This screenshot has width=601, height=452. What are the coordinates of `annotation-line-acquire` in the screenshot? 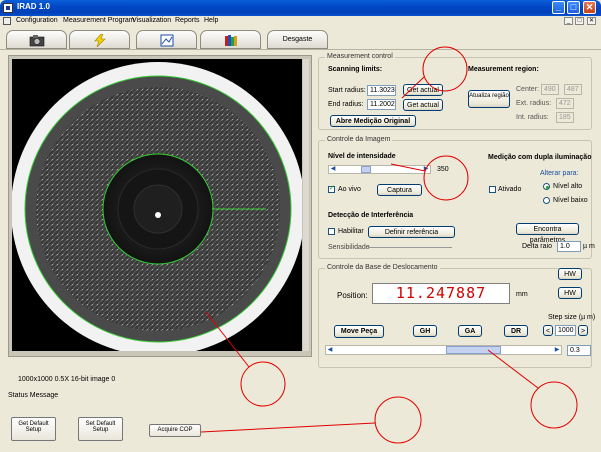 It's located at (288, 427).